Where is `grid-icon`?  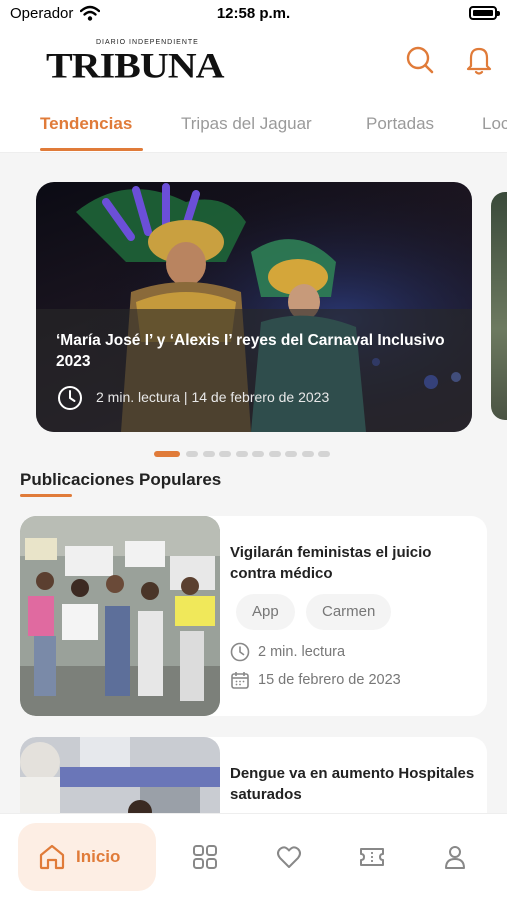
grid-icon is located at coordinates (205, 857).